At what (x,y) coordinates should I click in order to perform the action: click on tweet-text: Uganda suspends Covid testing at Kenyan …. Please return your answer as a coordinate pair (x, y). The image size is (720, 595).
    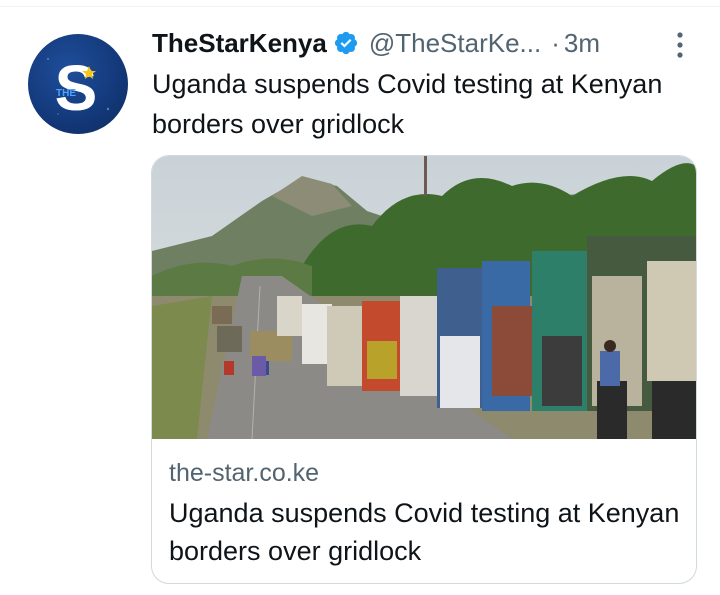
    Looking at the image, I should click on (407, 104).